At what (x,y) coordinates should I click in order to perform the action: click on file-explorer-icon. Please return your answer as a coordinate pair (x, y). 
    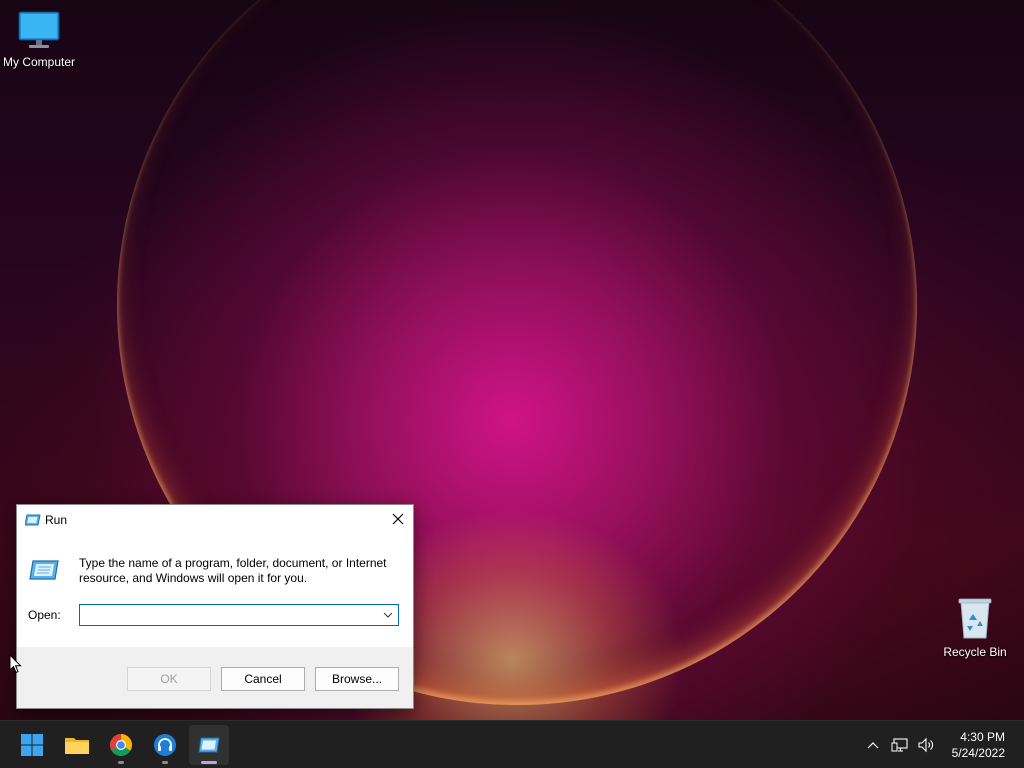
    Looking at the image, I should click on (77, 746).